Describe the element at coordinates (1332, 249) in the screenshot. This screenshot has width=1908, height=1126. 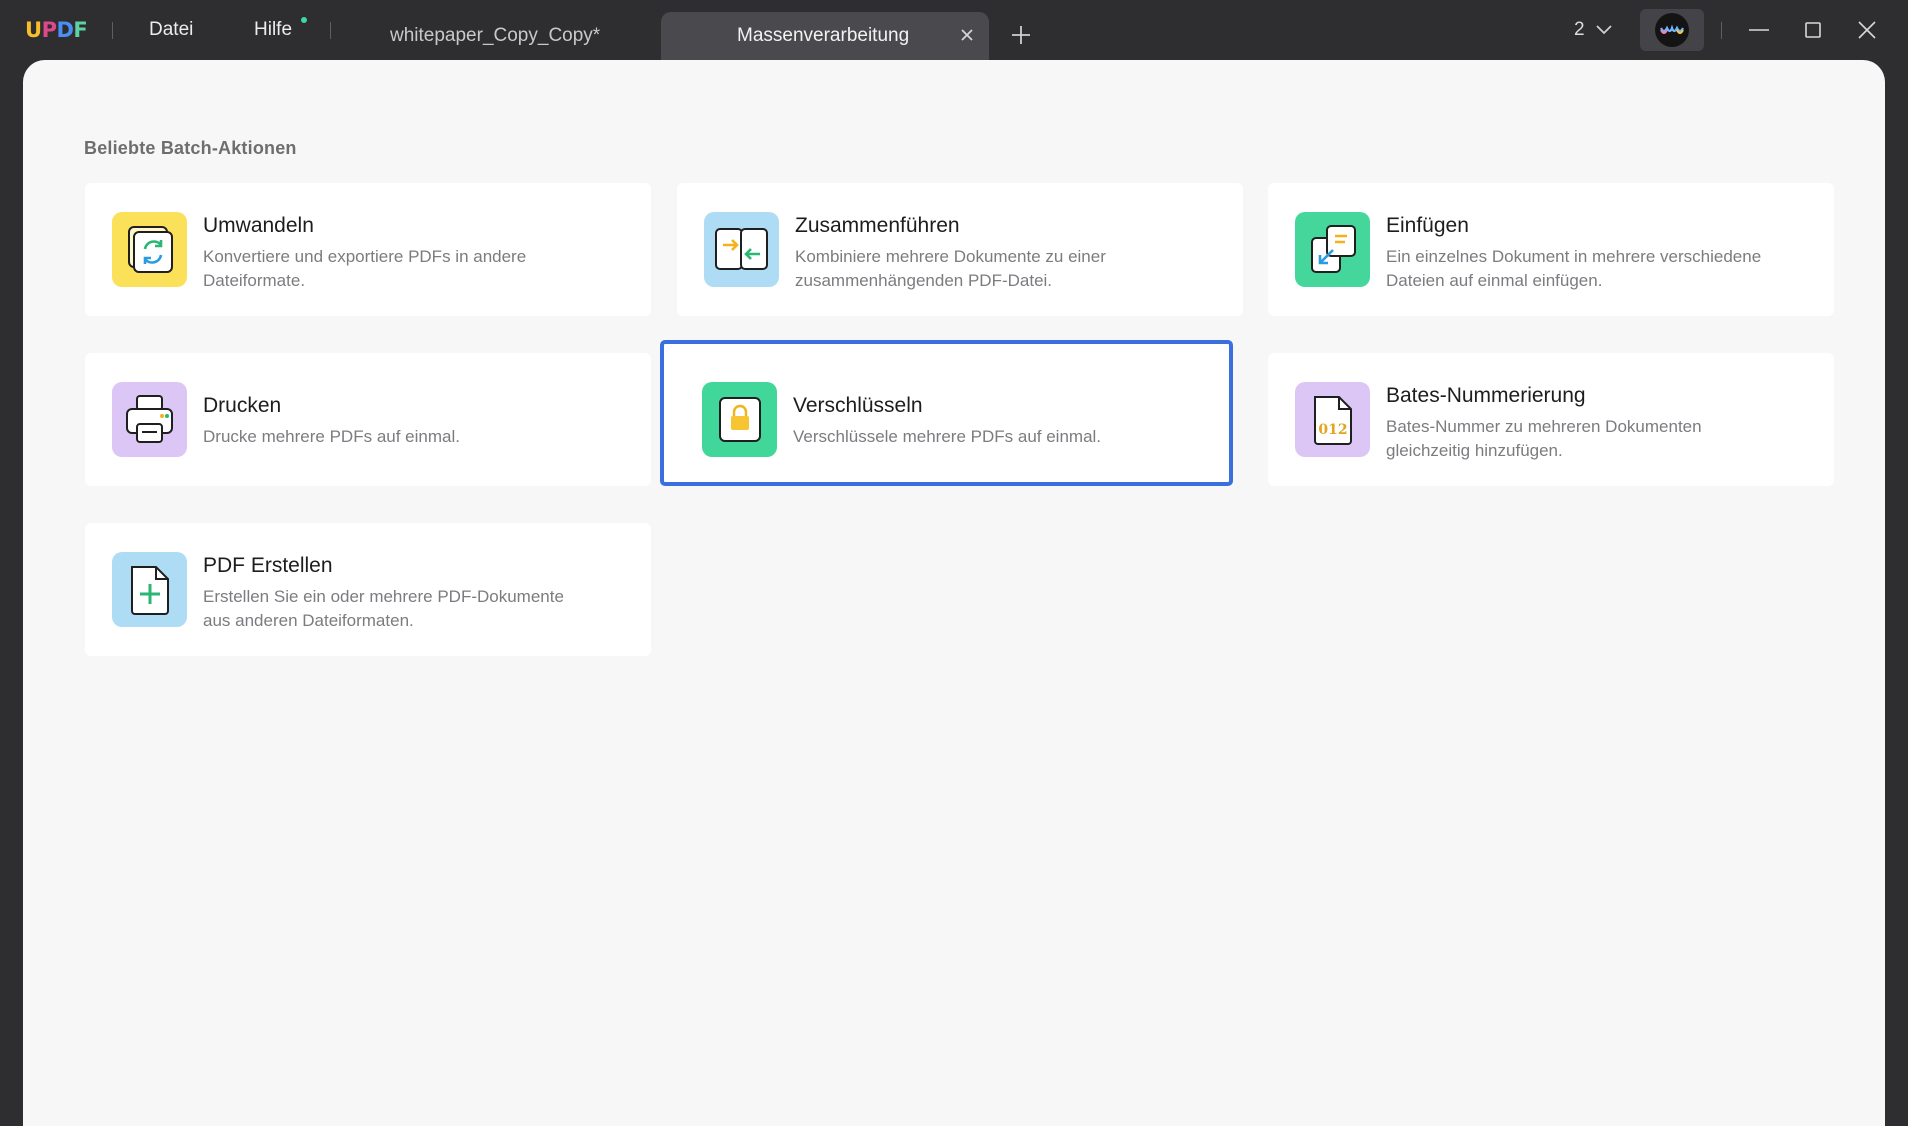
I see `insert-icon` at that location.